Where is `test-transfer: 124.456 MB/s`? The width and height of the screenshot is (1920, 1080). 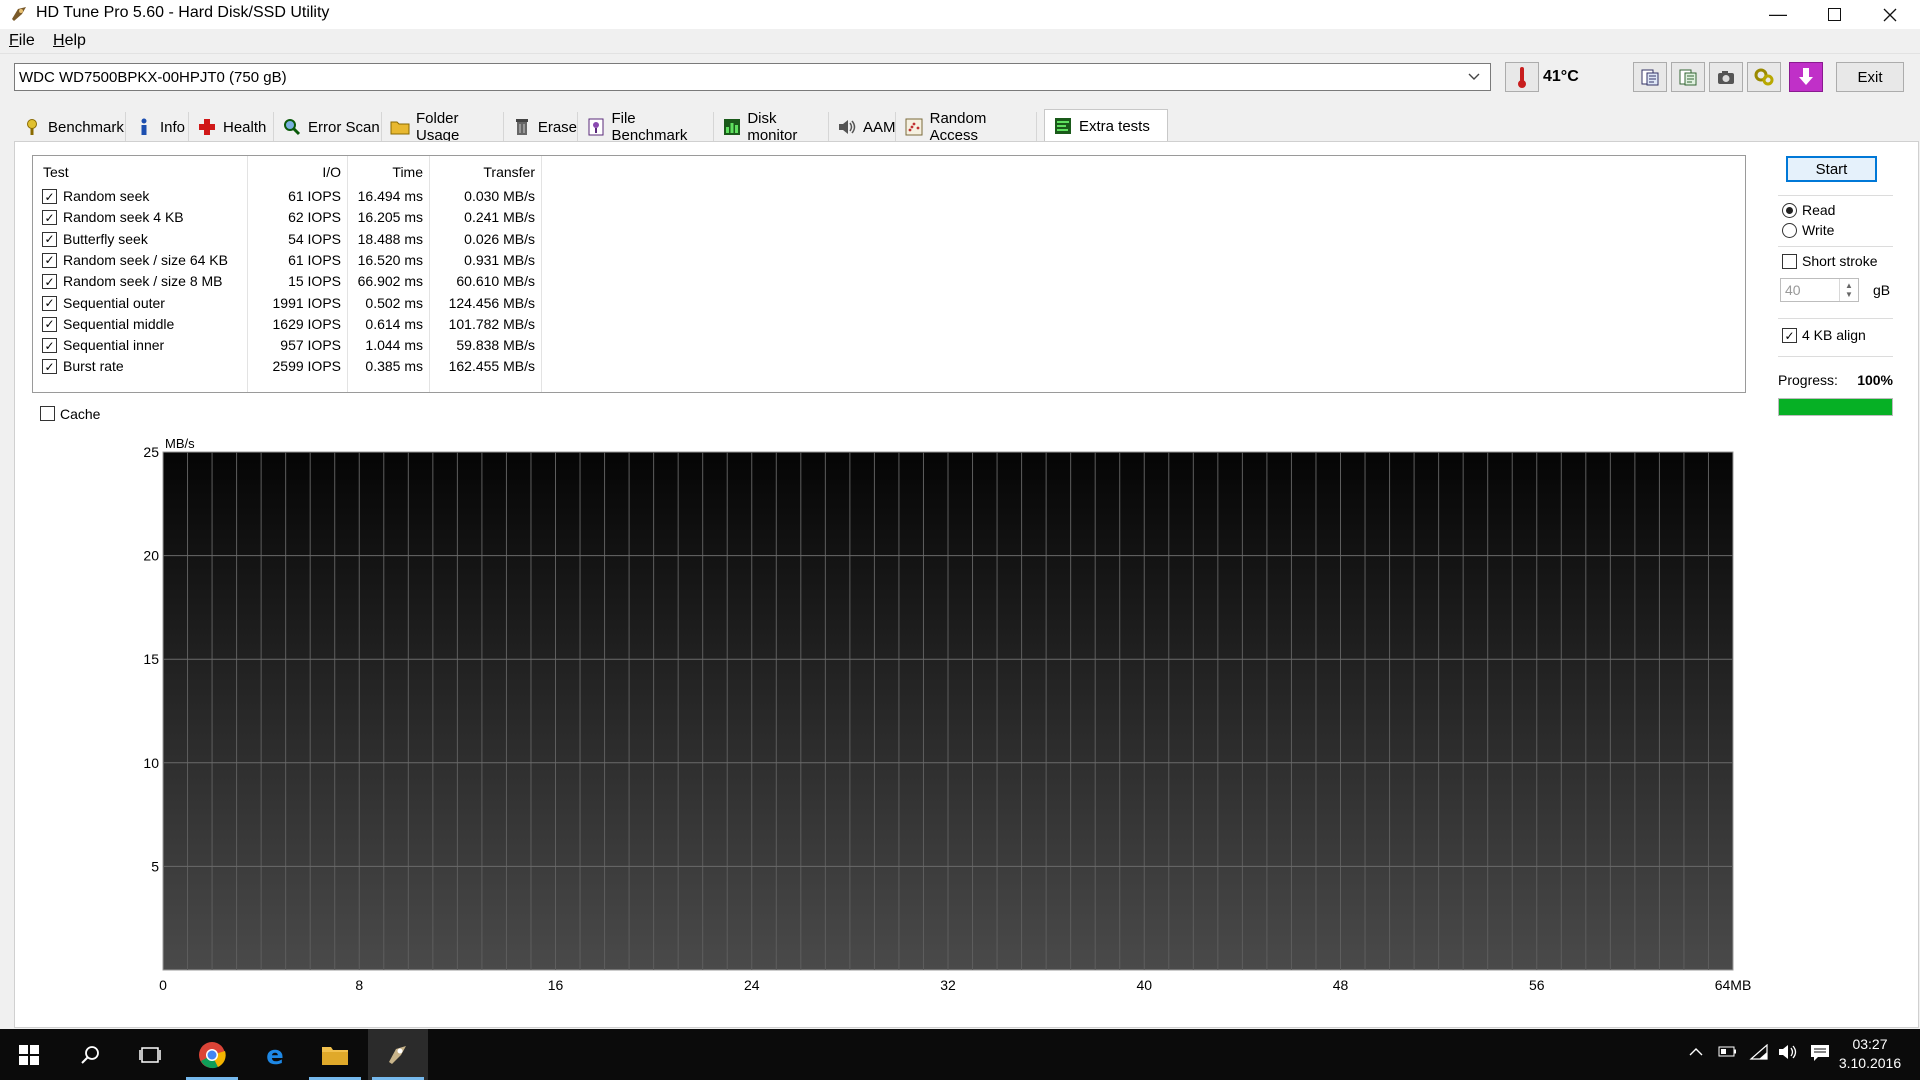 test-transfer: 124.456 MB/s is located at coordinates (491, 302).